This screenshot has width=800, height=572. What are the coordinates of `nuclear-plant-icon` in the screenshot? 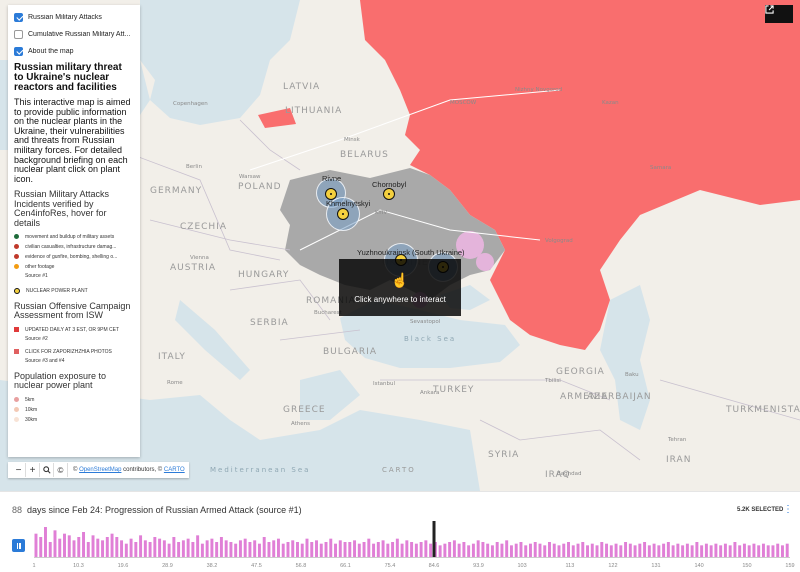 It's located at (343, 214).